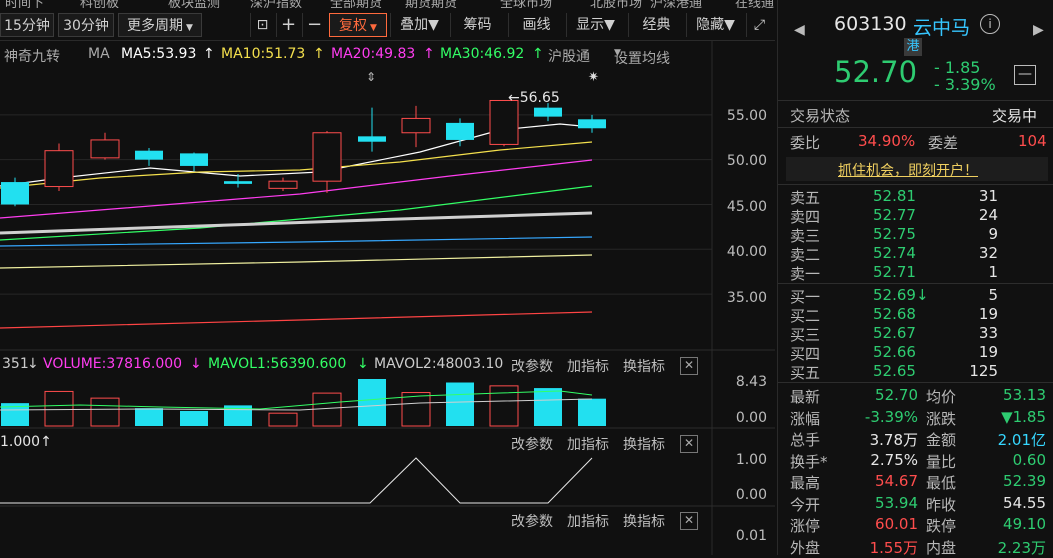 This screenshot has width=1053, height=558. Describe the element at coordinates (894, 215) in the screenshot. I see `order-price: 52.77` at that location.